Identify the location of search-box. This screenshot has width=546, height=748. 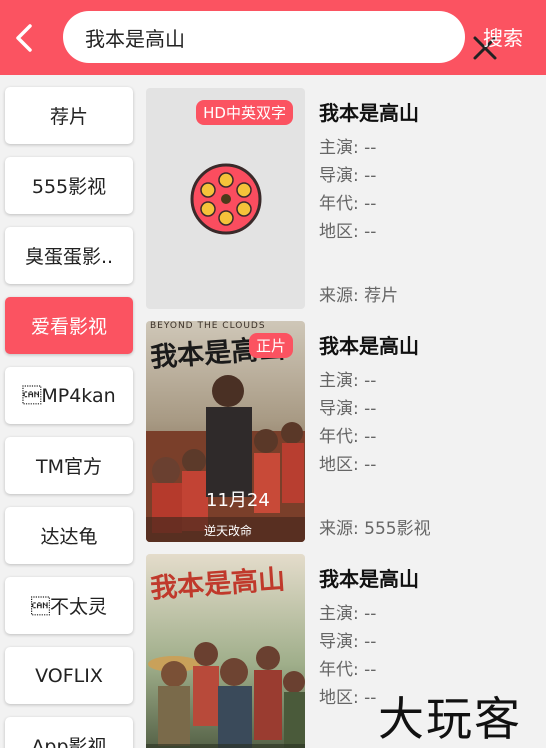
(280, 37).